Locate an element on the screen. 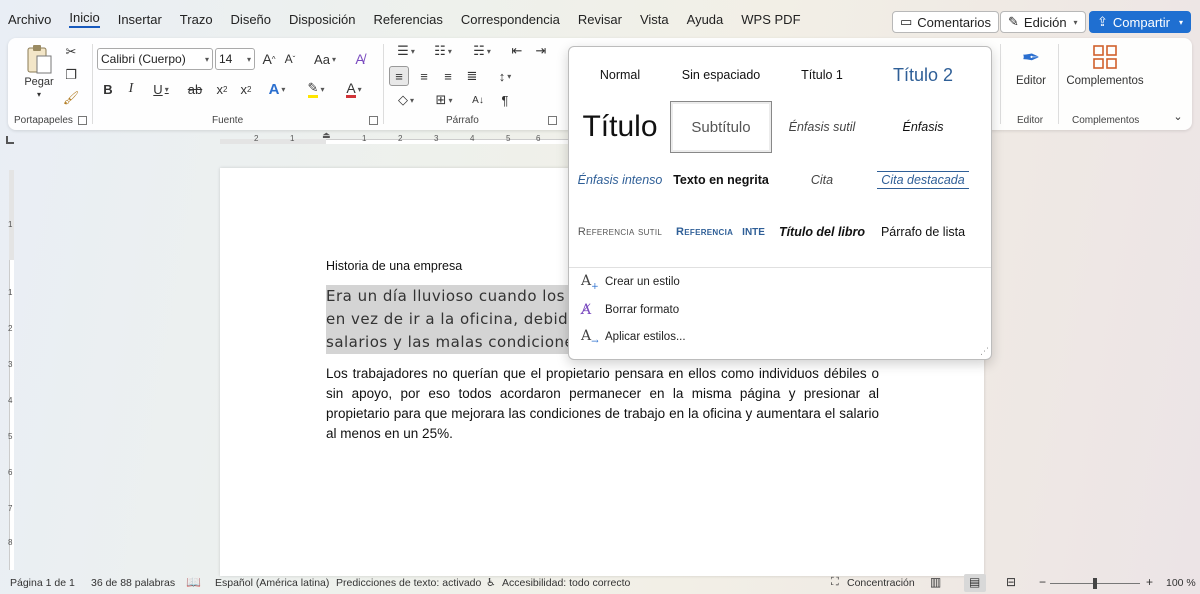 The height and width of the screenshot is (594, 1200). cut-icon: ✂ is located at coordinates (71, 52).